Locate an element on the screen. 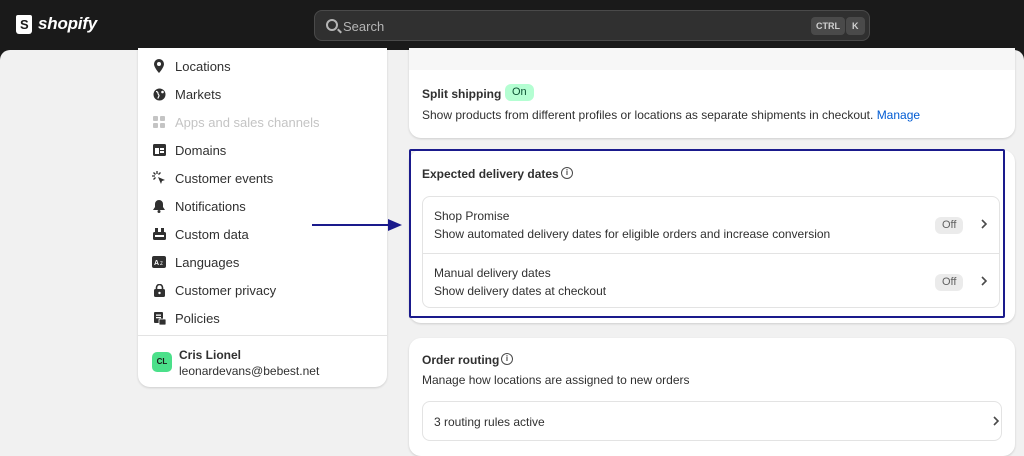 The width and height of the screenshot is (1024, 456). search-placeholder: Search is located at coordinates (364, 26).